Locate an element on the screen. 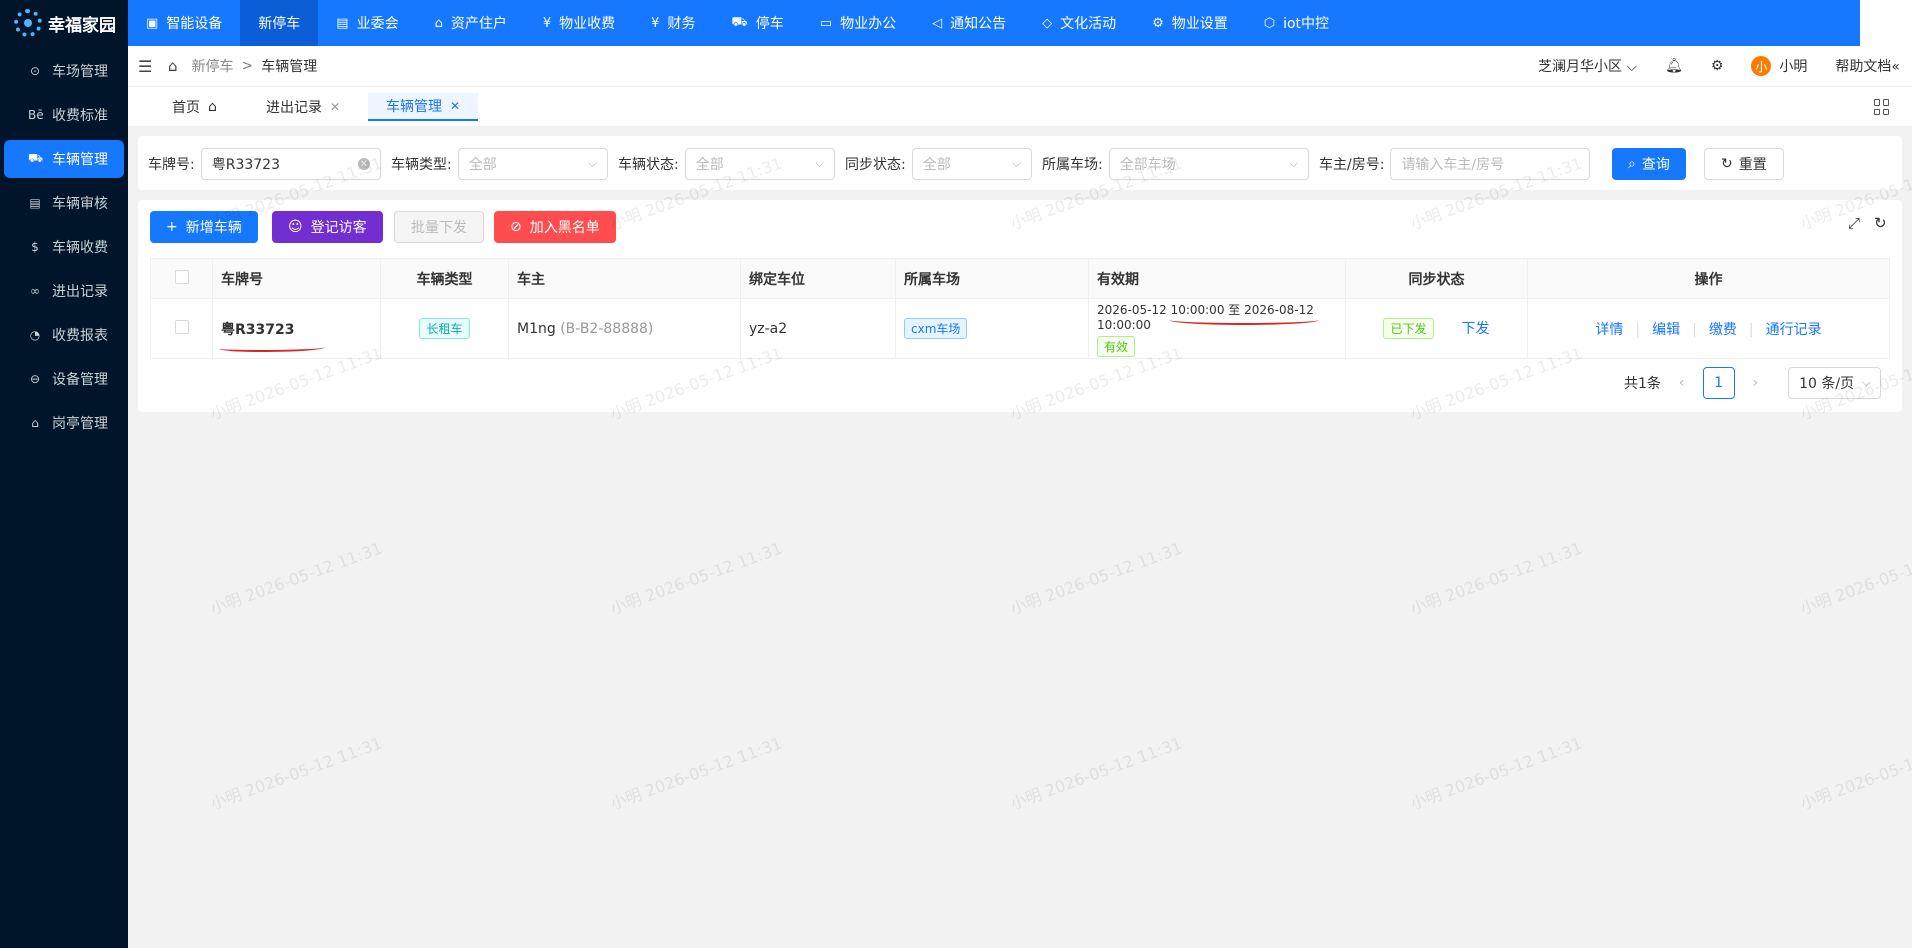 The height and width of the screenshot is (948, 1912). topnav-parking: ⛟ 停车 is located at coordinates (757, 23).